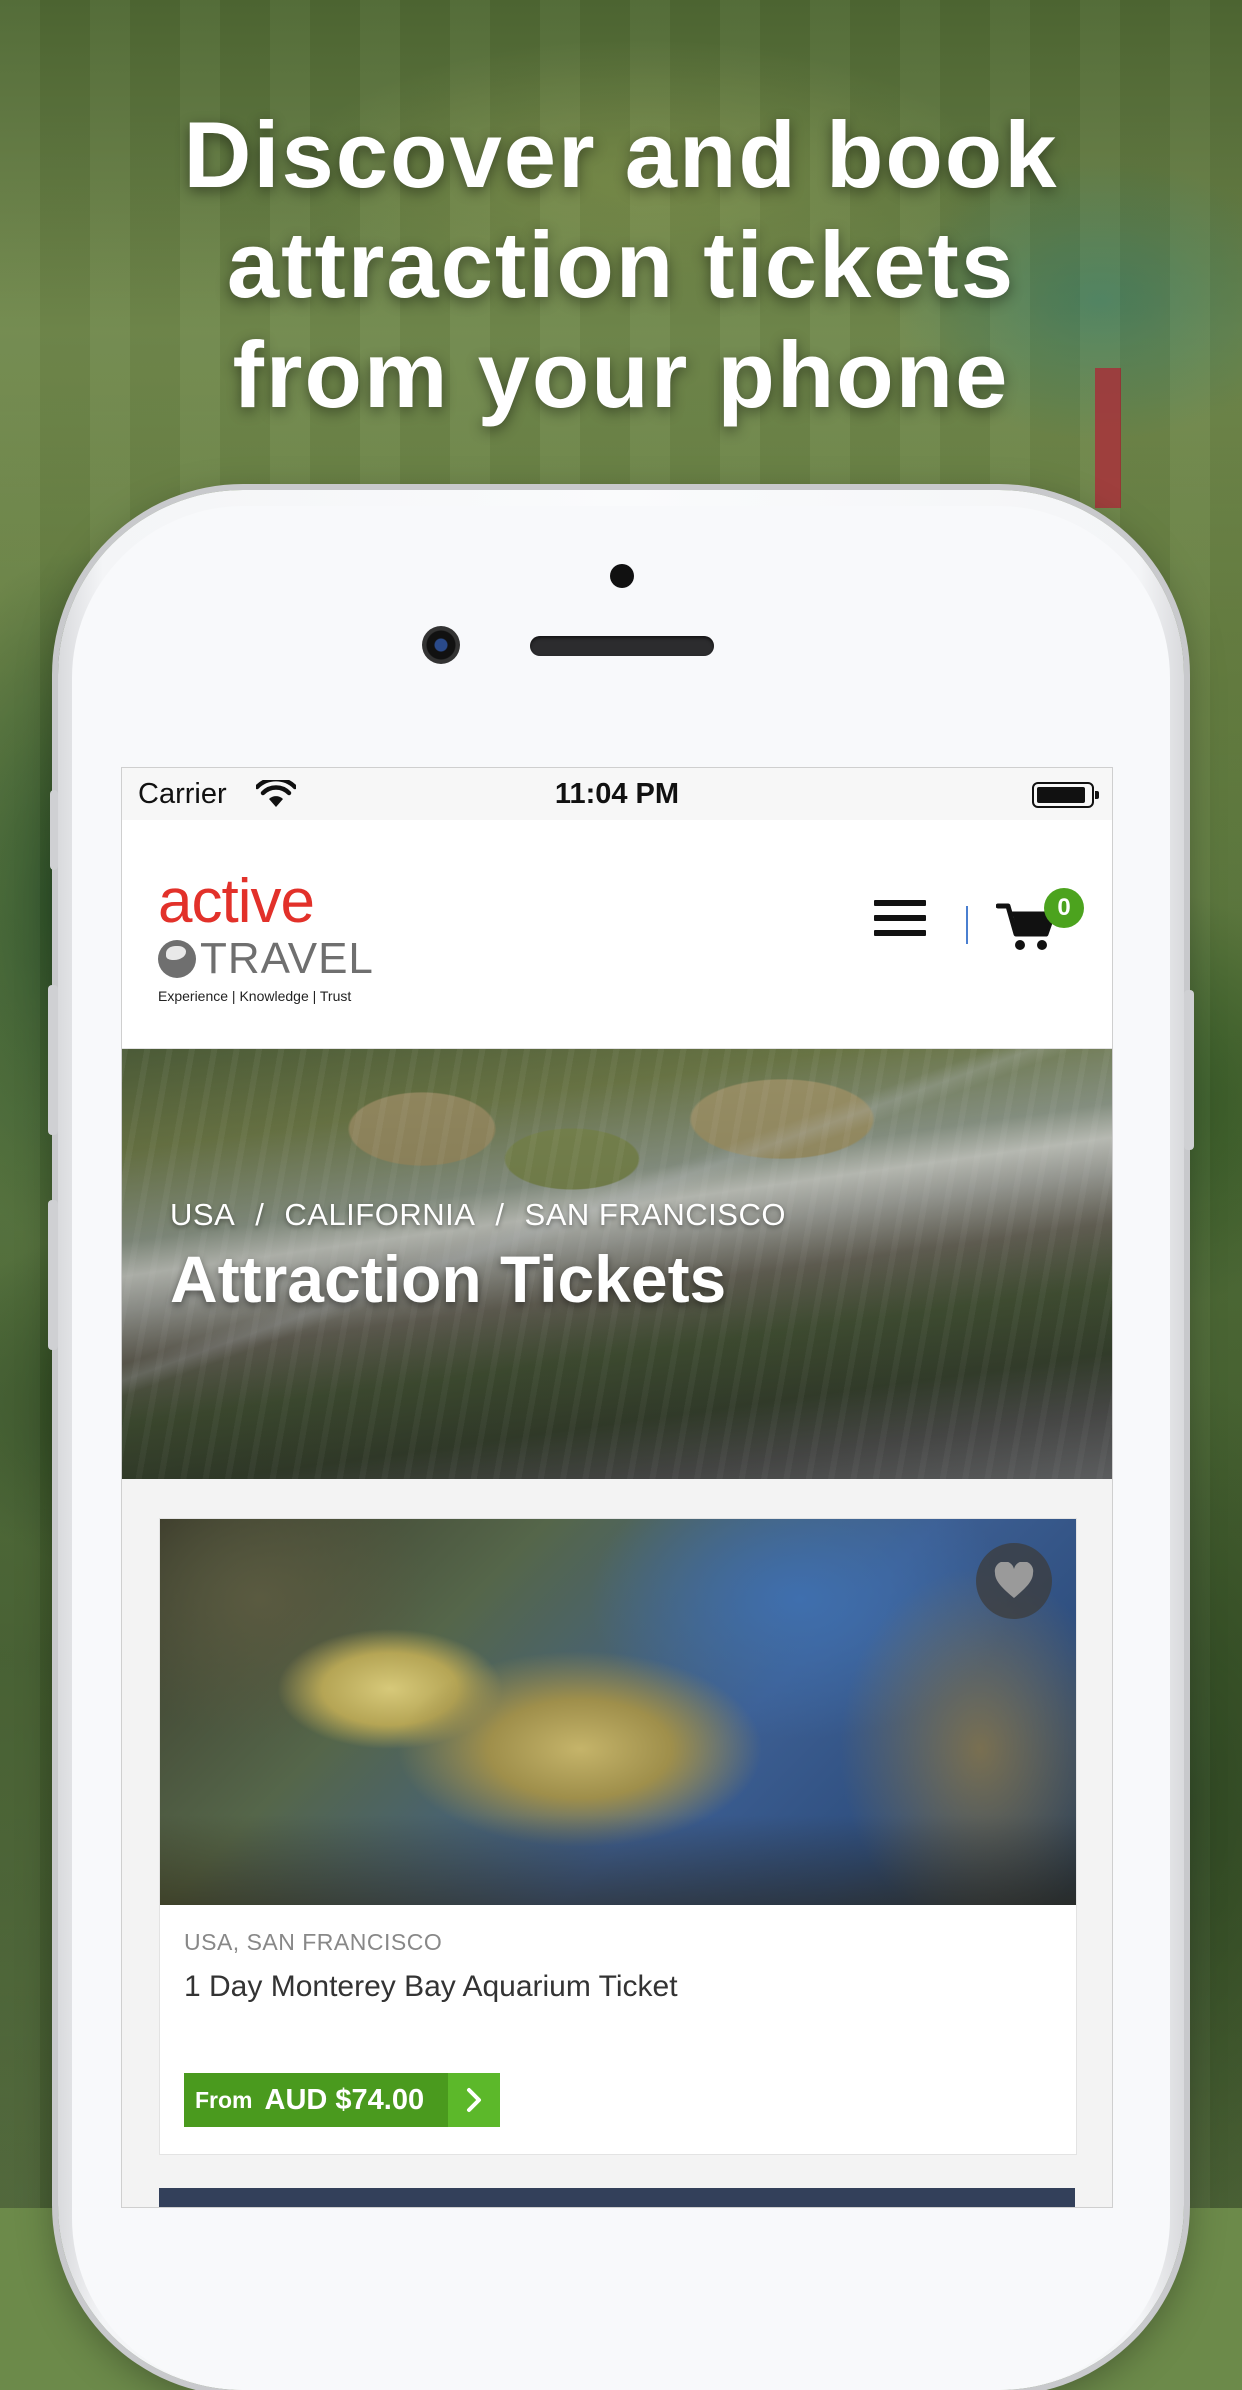 The image size is (1242, 2390). I want to click on breadcrumb-san-francisco: SAN FRANCISCO, so click(655, 1214).